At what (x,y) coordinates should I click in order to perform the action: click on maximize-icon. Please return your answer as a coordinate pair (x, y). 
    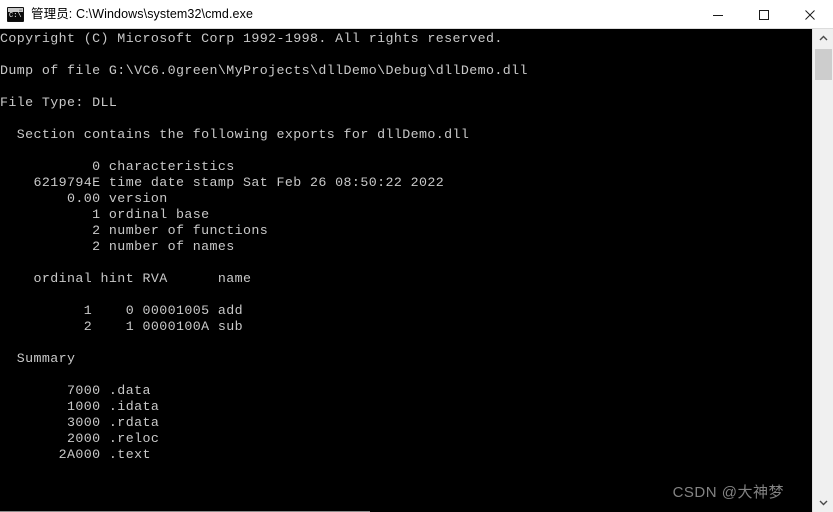
    Looking at the image, I should click on (764, 14).